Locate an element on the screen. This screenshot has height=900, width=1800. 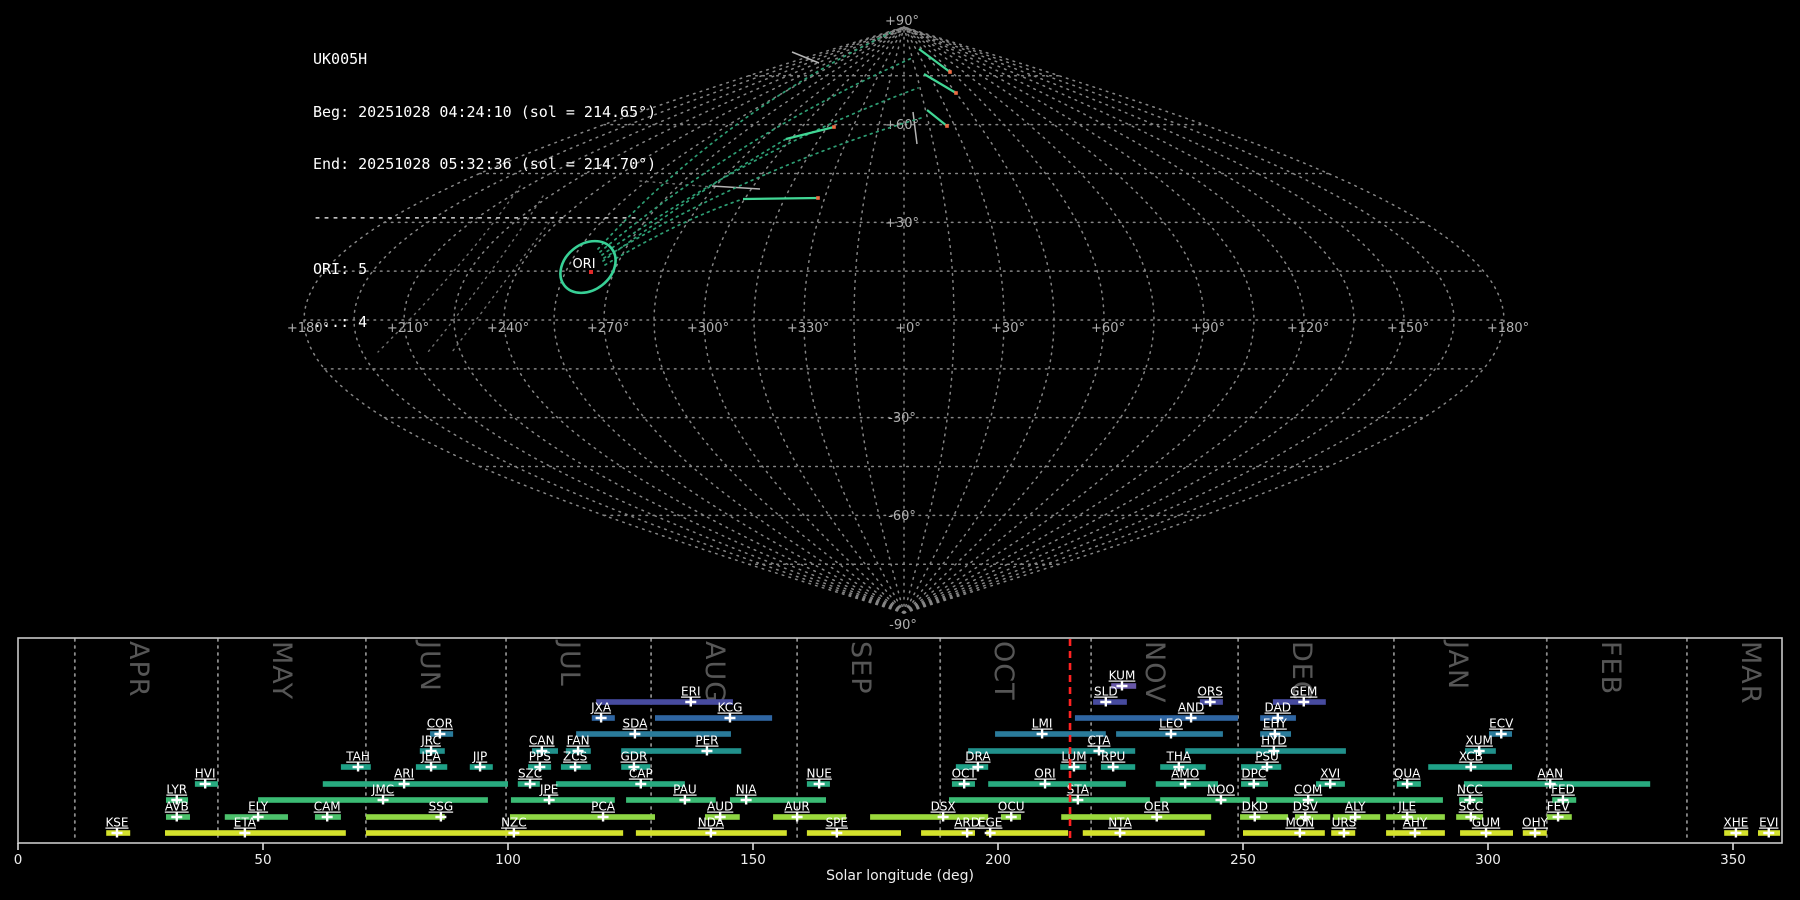
shower-code-label: ELY is located at coordinates (258, 807).